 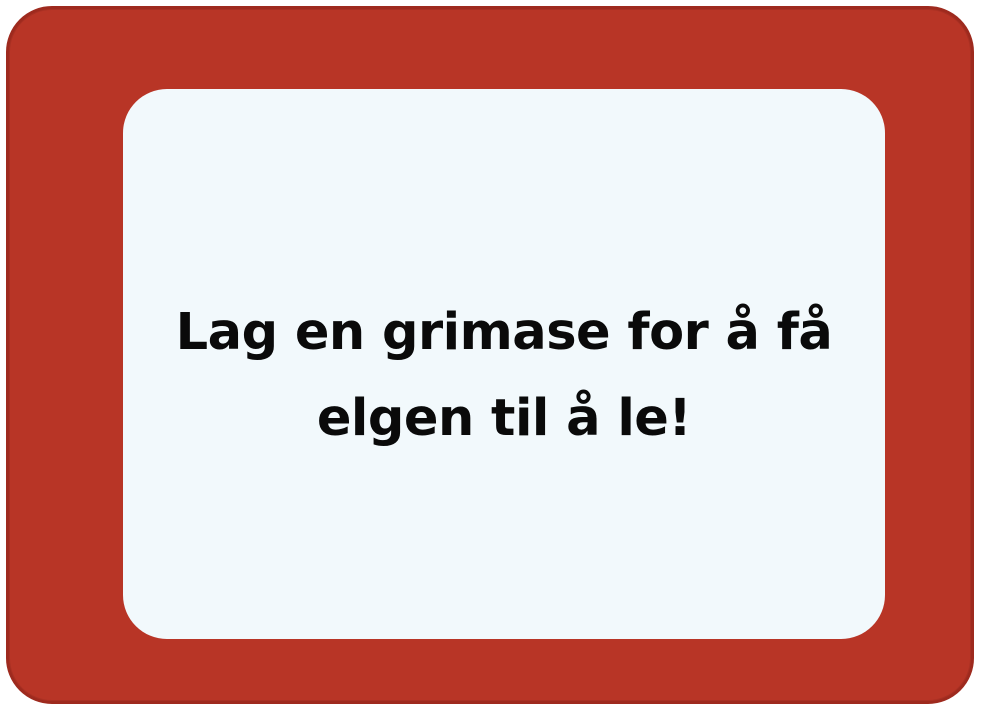 What do you see at coordinates (504, 375) in the screenshot?
I see `card-instruction-text: Lag en grimase for å få elgen til å le!` at bounding box center [504, 375].